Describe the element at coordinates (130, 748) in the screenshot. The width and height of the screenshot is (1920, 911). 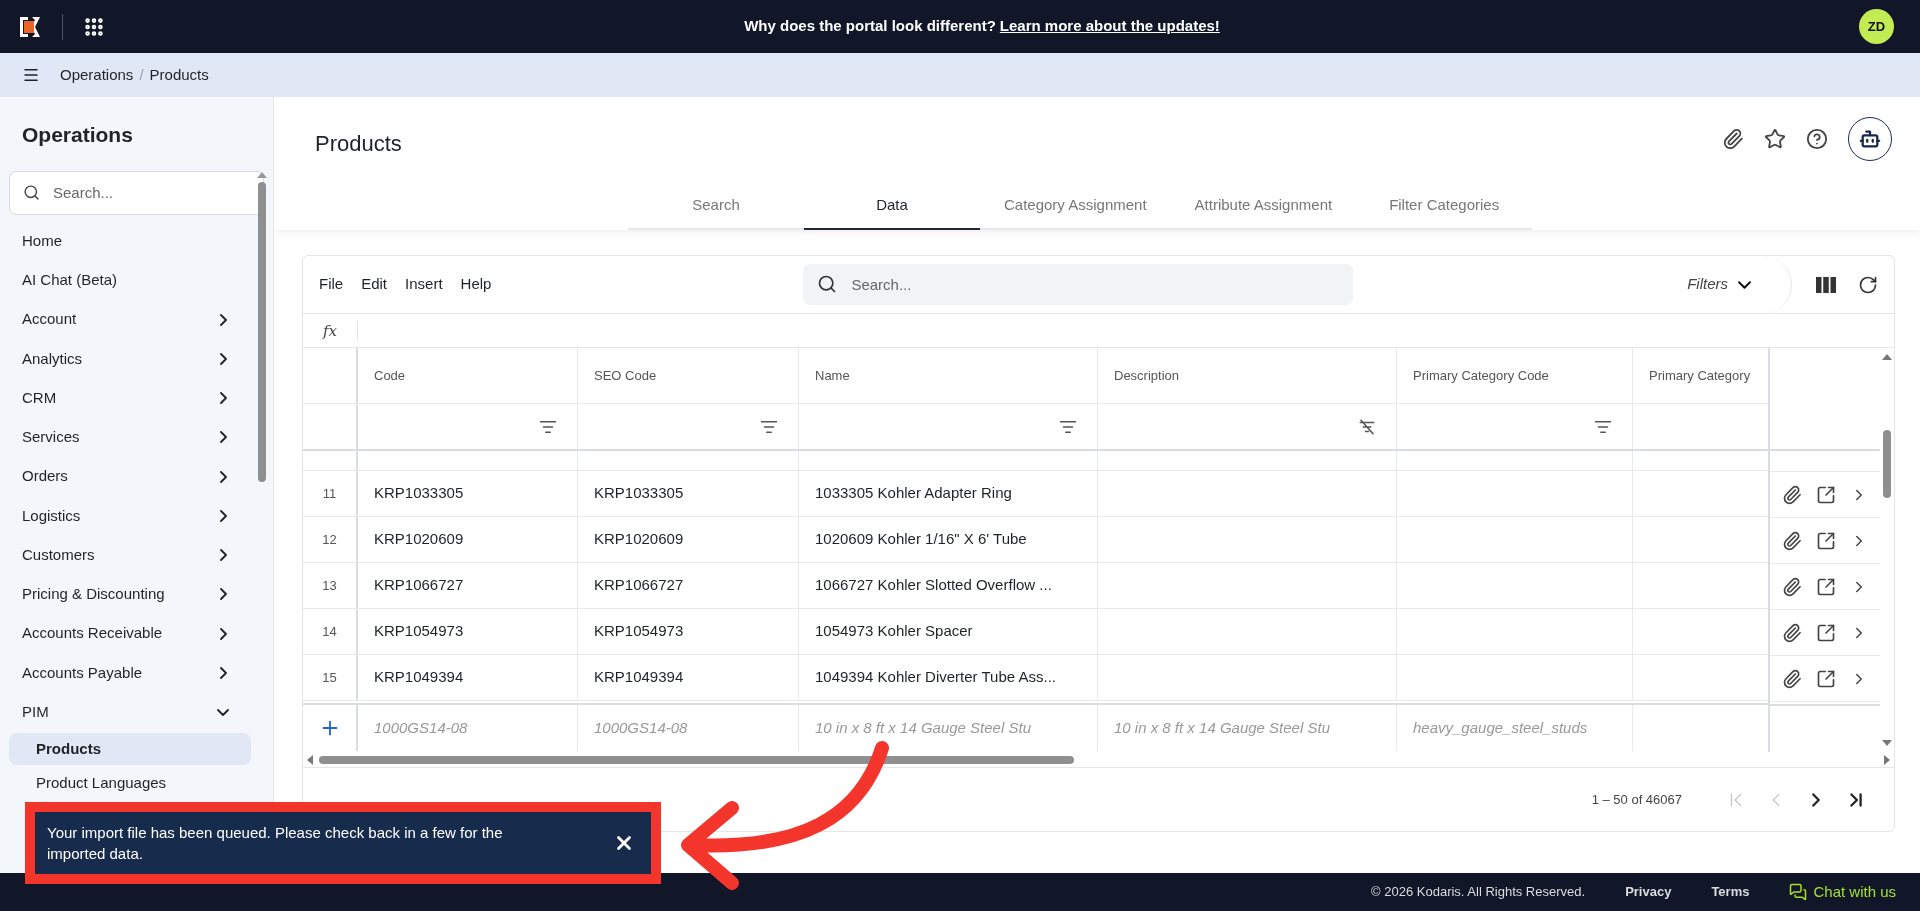
I see `sidebar-subitem: Products` at that location.